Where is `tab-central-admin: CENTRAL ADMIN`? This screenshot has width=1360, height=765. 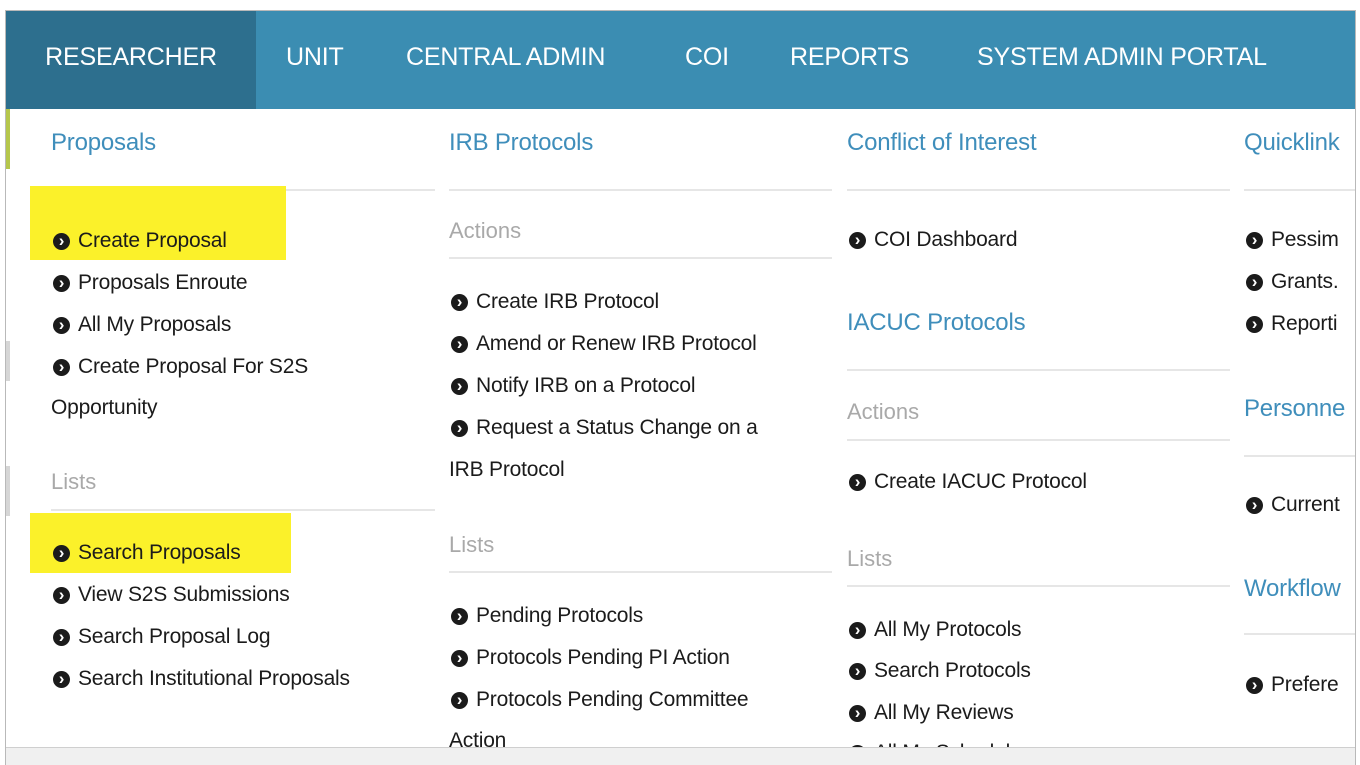 tab-central-admin: CENTRAL ADMIN is located at coordinates (505, 60).